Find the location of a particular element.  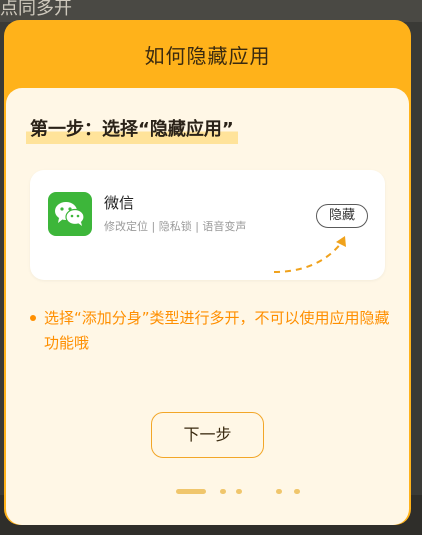

note-text: 选择“添加分身”类型进行多开，不可以使用应用隐藏功能哦 is located at coordinates (217, 330).